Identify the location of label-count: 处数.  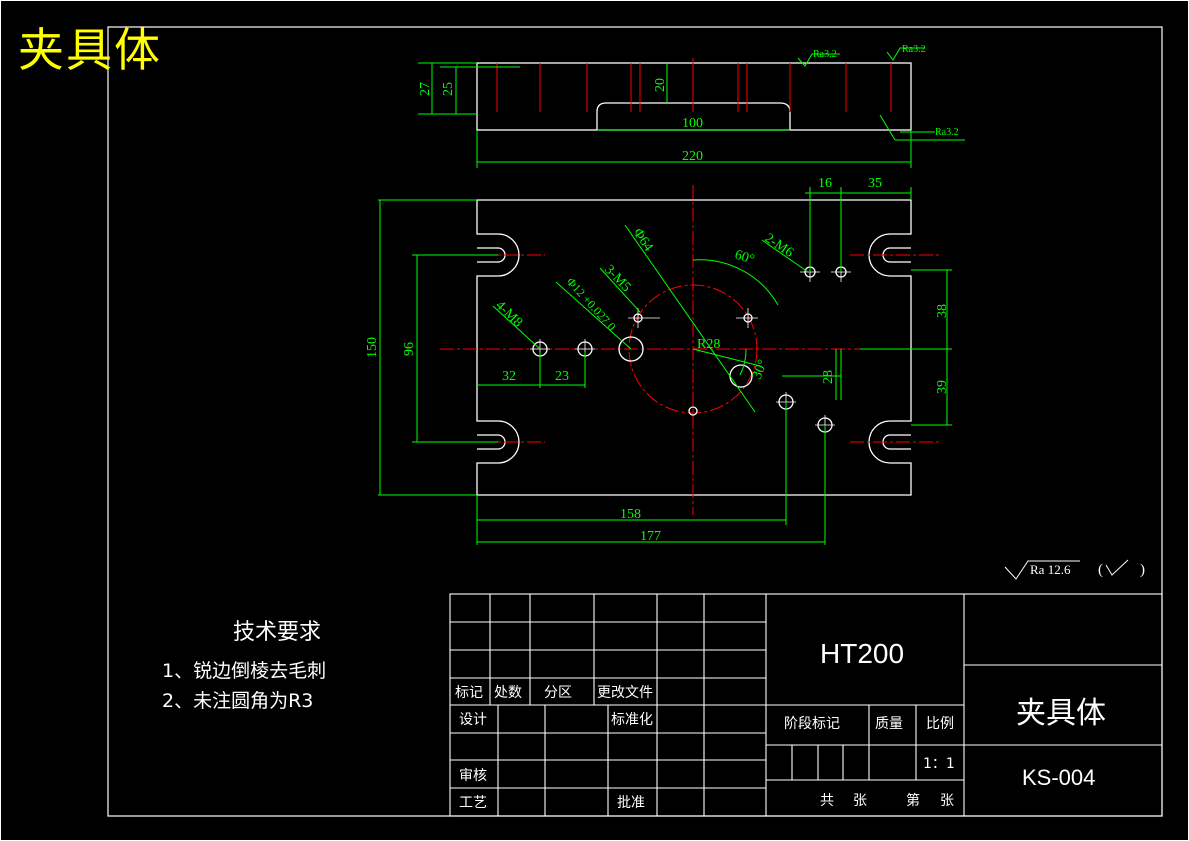
(508, 693).